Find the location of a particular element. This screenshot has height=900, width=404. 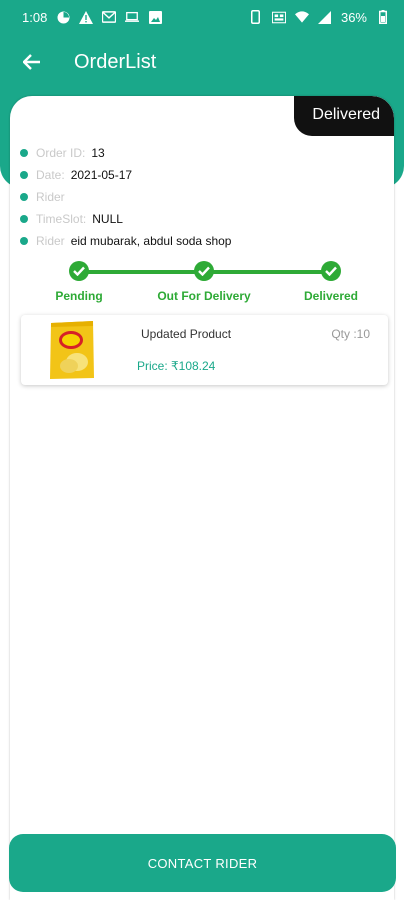

detail-label: Order ID: is located at coordinates (61, 153).